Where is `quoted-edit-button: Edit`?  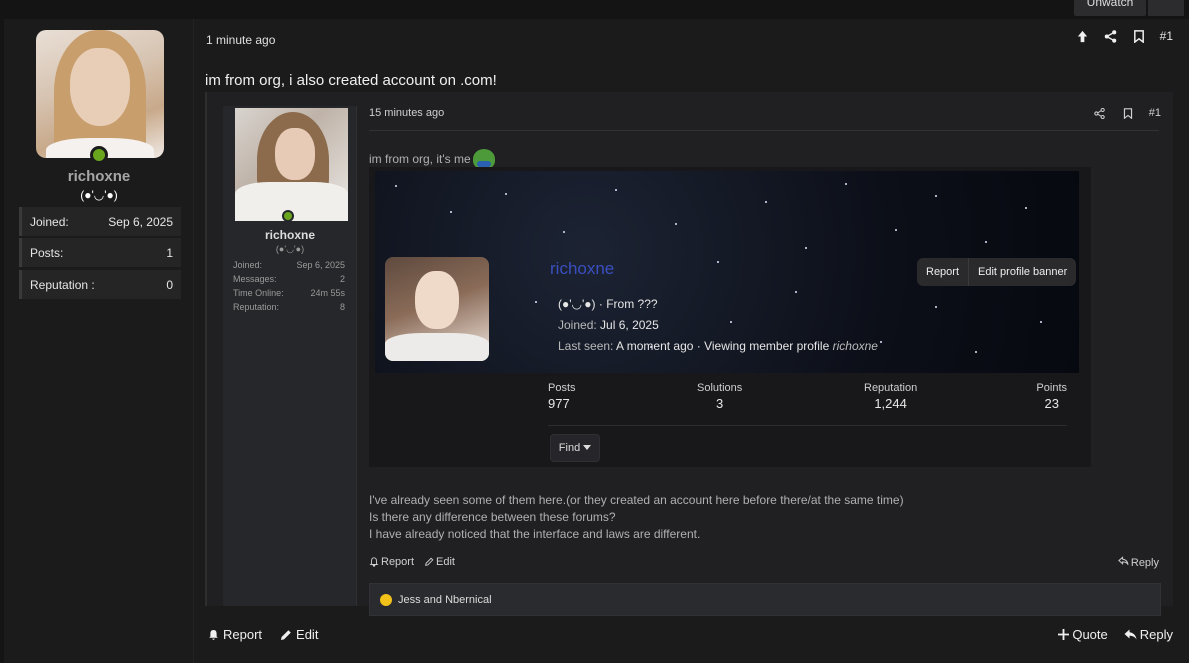
quoted-edit-button: Edit is located at coordinates (439, 562).